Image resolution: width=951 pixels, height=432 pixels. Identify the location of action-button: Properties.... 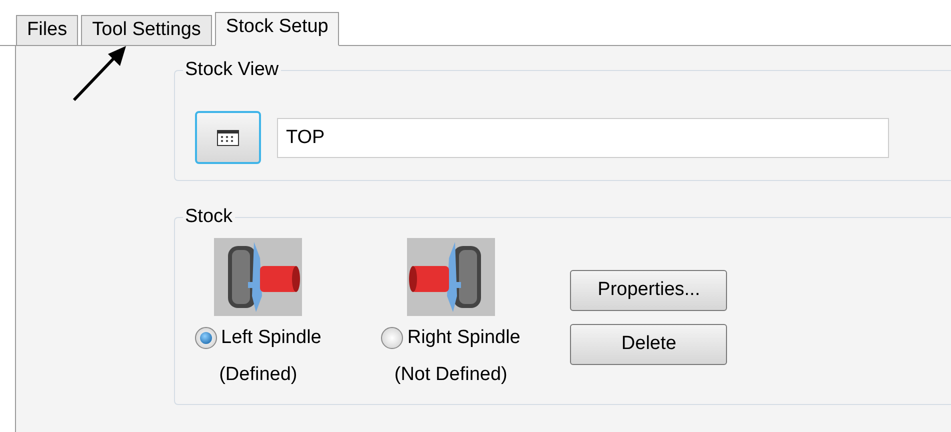
(649, 290).